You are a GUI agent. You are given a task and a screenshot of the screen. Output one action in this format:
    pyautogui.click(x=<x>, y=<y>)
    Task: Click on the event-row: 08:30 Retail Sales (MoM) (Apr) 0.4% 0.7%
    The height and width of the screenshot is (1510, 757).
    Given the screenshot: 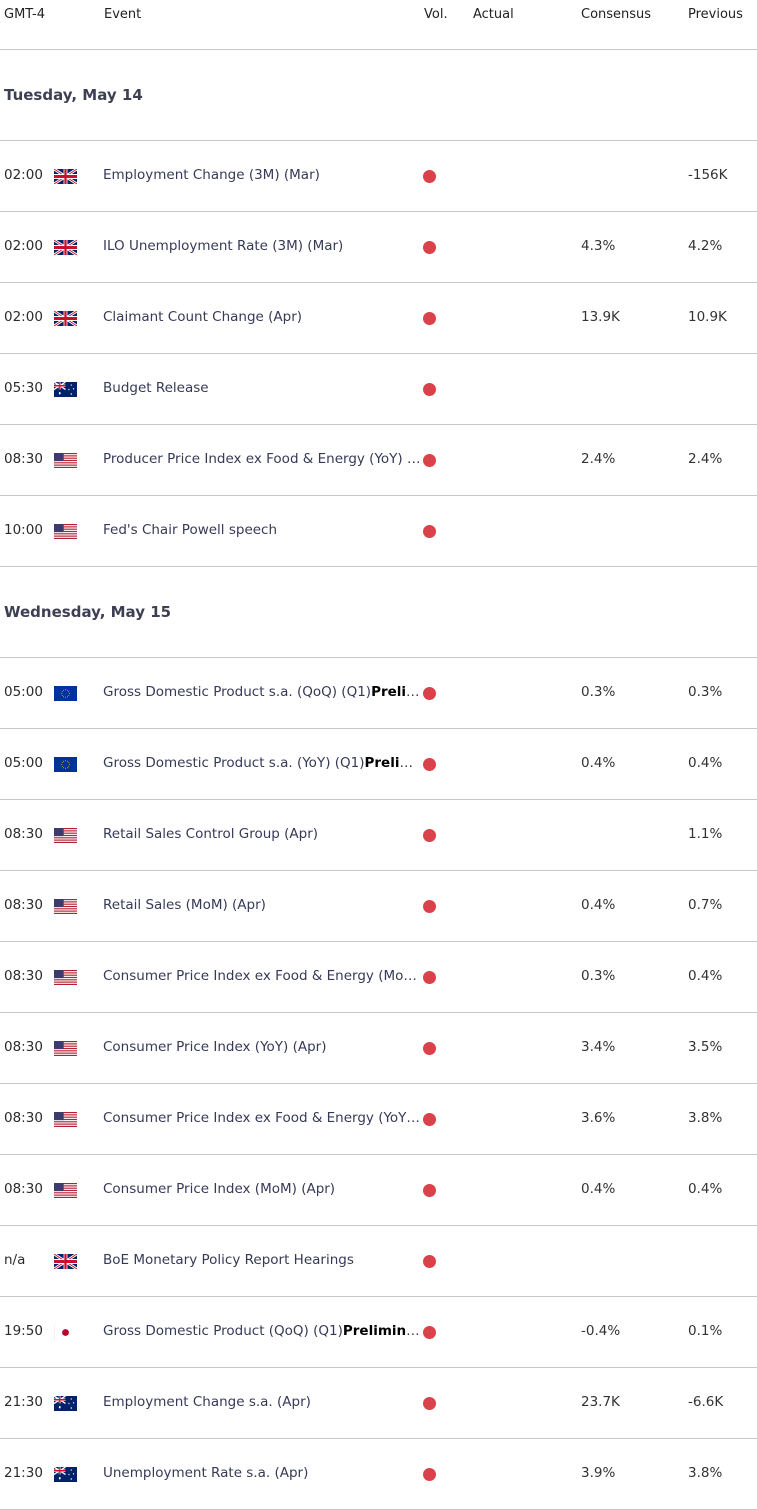 What is the action you would take?
    pyautogui.click(x=378, y=906)
    